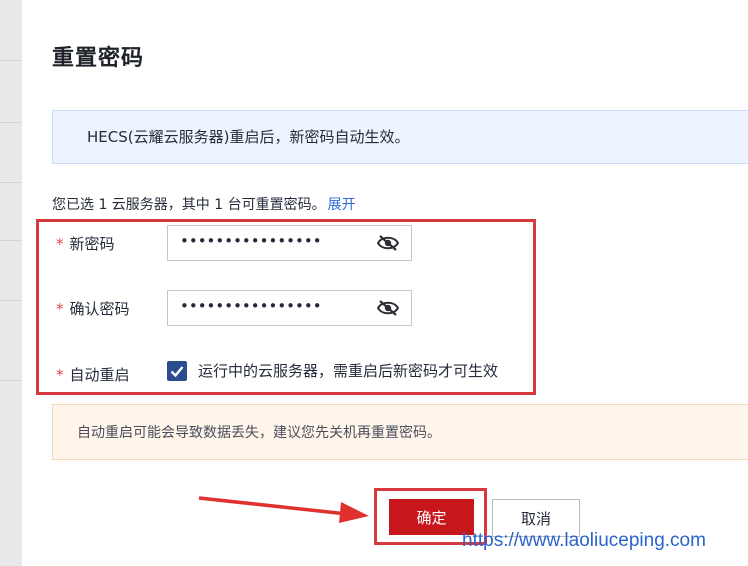 This screenshot has height=566, width=748. Describe the element at coordinates (584, 540) in the screenshot. I see `watermark-text: https://www.laoliuceping.com` at that location.